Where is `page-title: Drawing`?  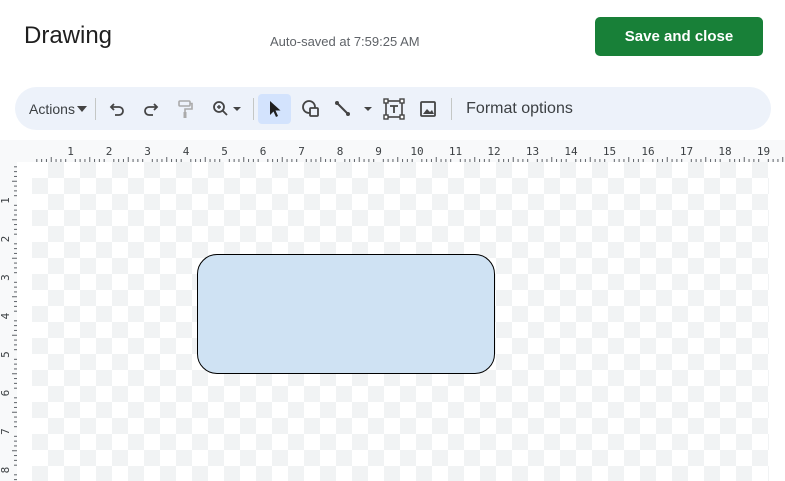
page-title: Drawing is located at coordinates (68, 35).